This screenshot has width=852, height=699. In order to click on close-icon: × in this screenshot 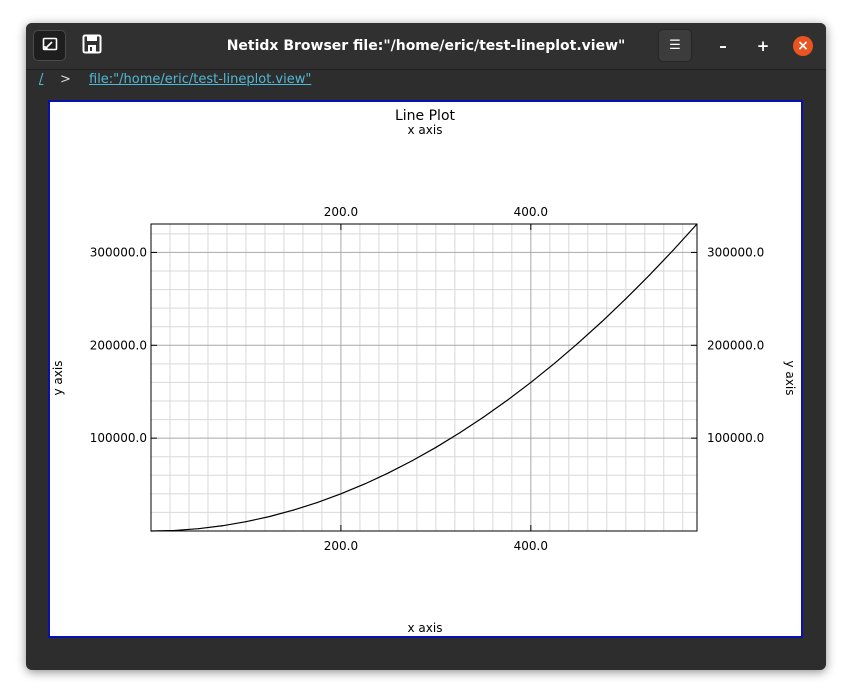, I will do `click(803, 46)`.